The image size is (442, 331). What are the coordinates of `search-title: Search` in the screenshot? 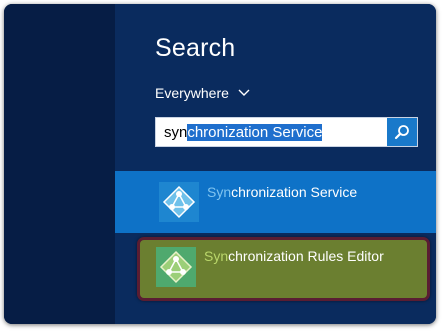 It's located at (195, 48).